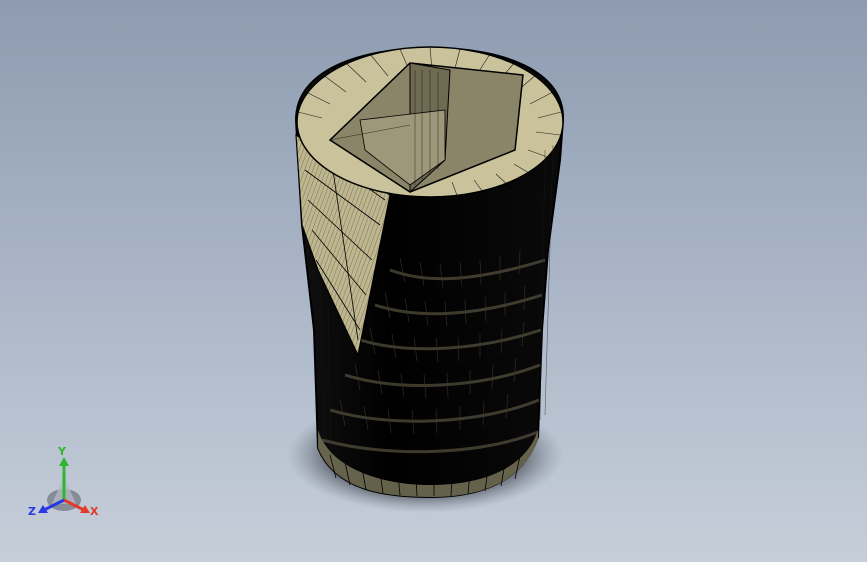 The height and width of the screenshot is (562, 867). What do you see at coordinates (94, 511) in the screenshot?
I see `x-axis-label: X` at bounding box center [94, 511].